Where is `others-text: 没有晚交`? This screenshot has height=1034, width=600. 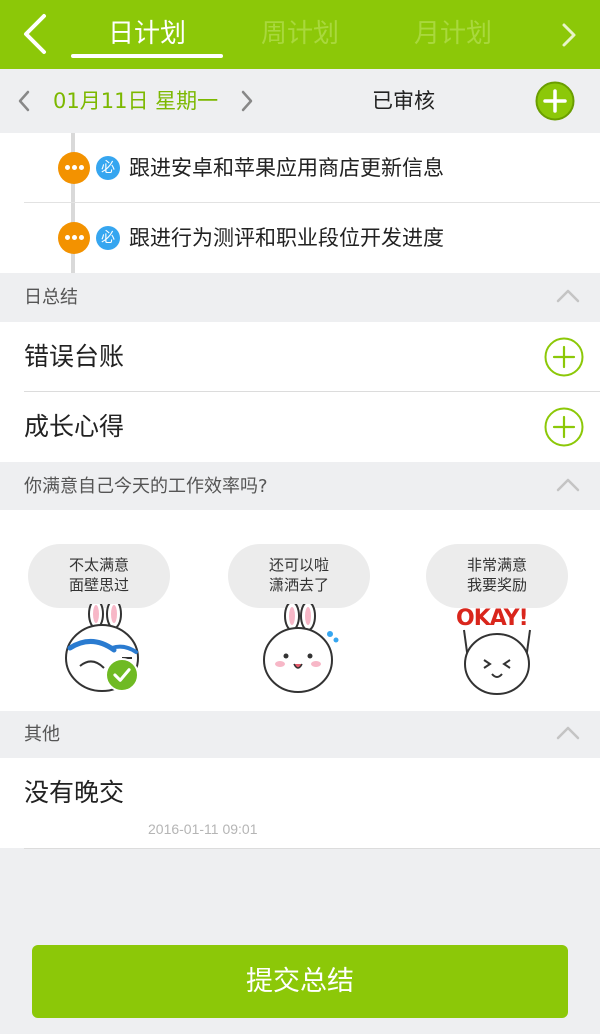
others-text: 没有晚交 is located at coordinates (74, 792).